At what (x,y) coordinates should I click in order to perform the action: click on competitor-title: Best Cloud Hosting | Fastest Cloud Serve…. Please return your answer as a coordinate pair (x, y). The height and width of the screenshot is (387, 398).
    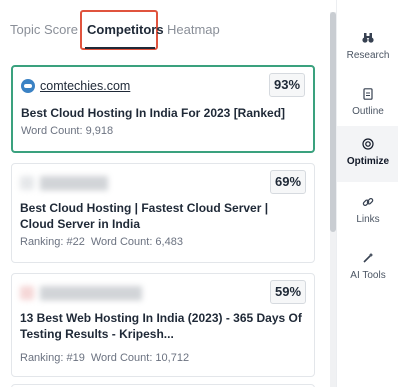
    Looking at the image, I should click on (144, 216).